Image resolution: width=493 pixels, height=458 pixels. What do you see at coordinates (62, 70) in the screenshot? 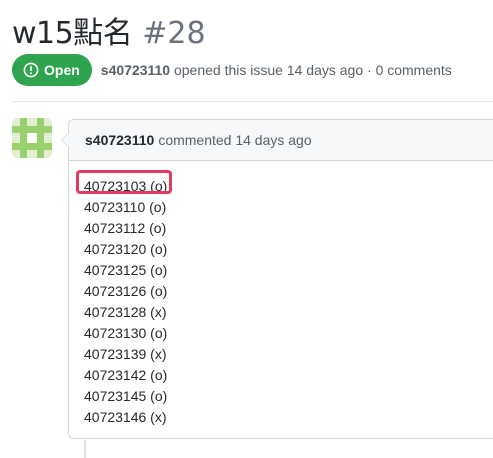
I see `state-label: Open` at bounding box center [62, 70].